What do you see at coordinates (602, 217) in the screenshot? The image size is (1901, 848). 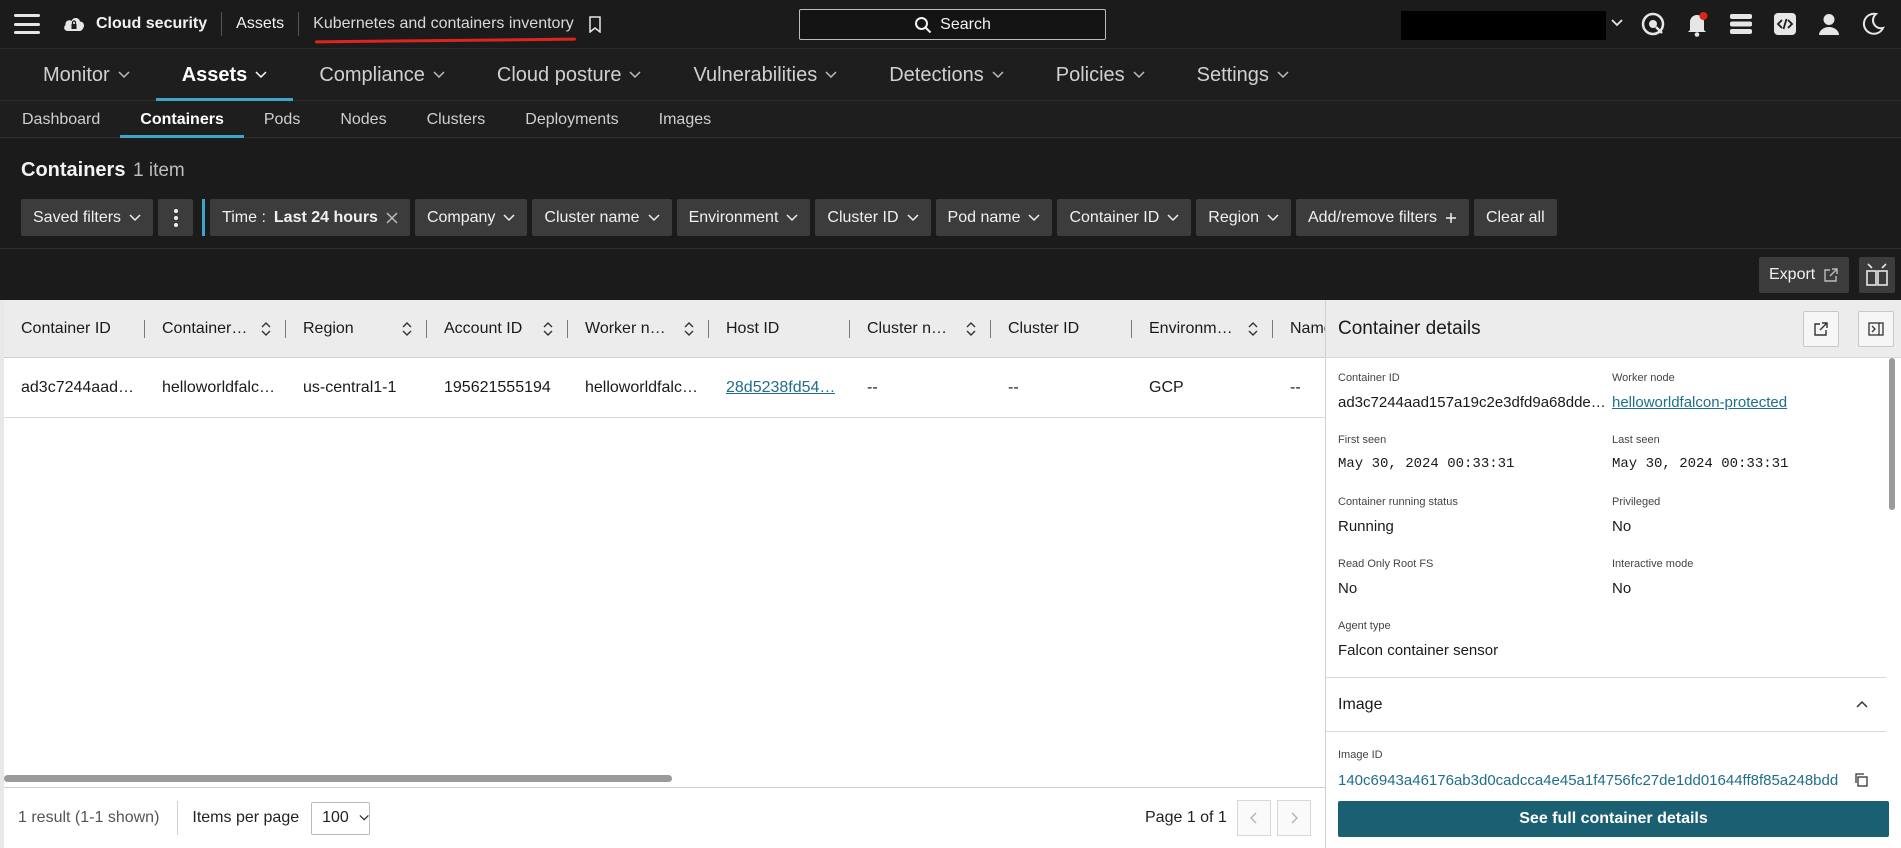 I see `cluster-name-filter: Cluster name` at bounding box center [602, 217].